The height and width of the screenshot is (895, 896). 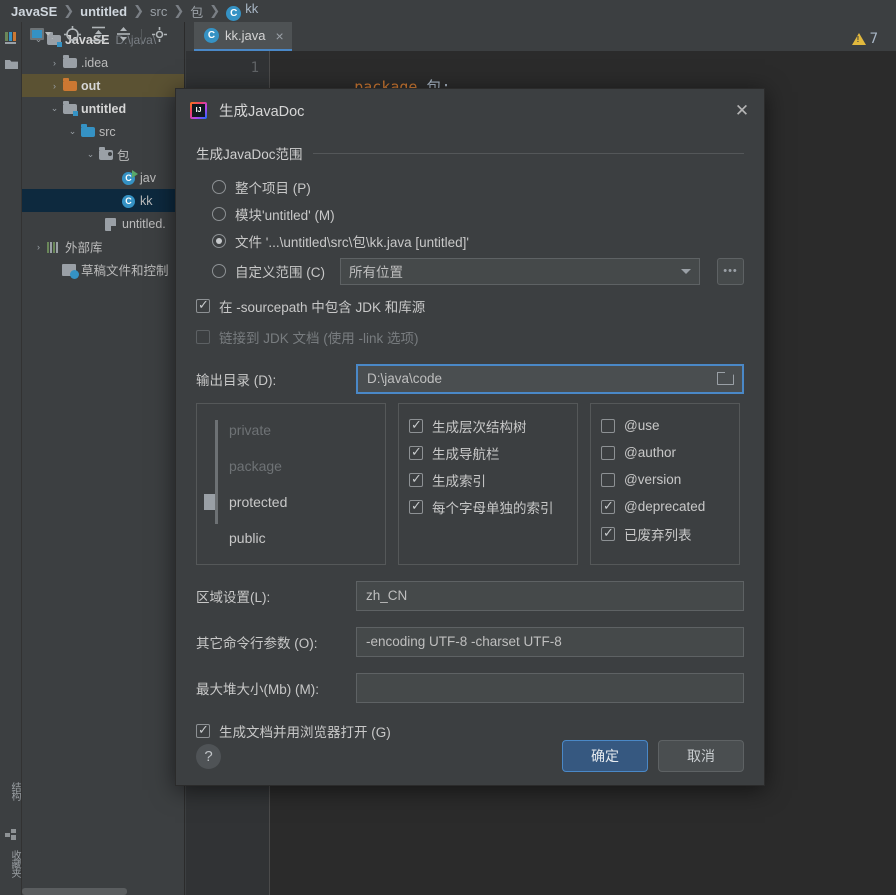 I want to click on favorites-tool-label: 收藏夹, so click(x=11, y=863).